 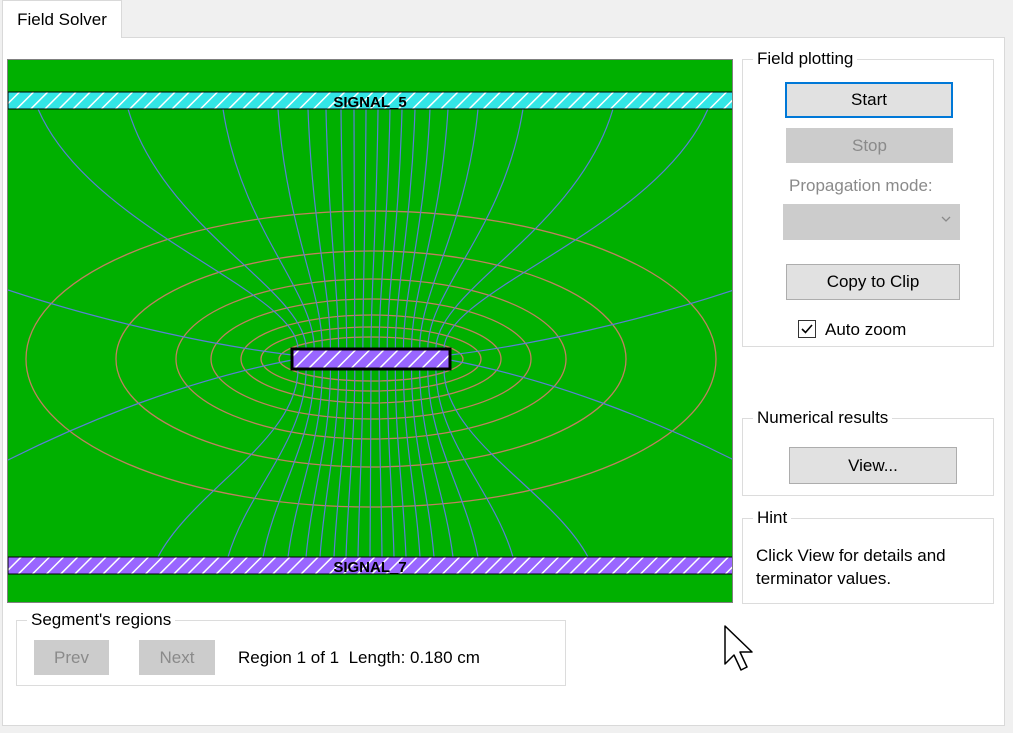 I want to click on stop-button-label: Stop, so click(x=869, y=145).